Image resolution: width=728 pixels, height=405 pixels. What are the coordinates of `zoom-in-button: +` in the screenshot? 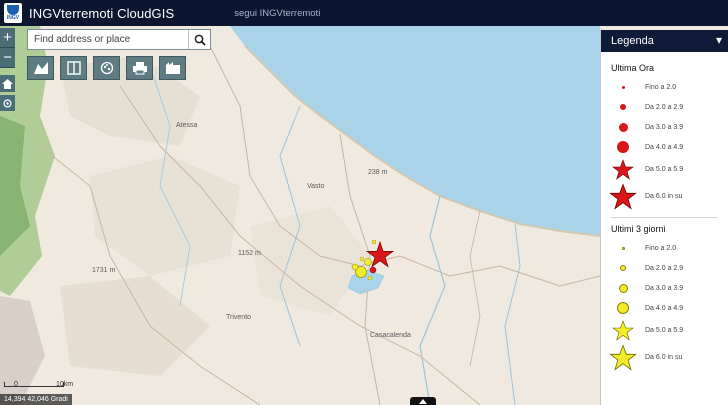 It's located at (7, 38).